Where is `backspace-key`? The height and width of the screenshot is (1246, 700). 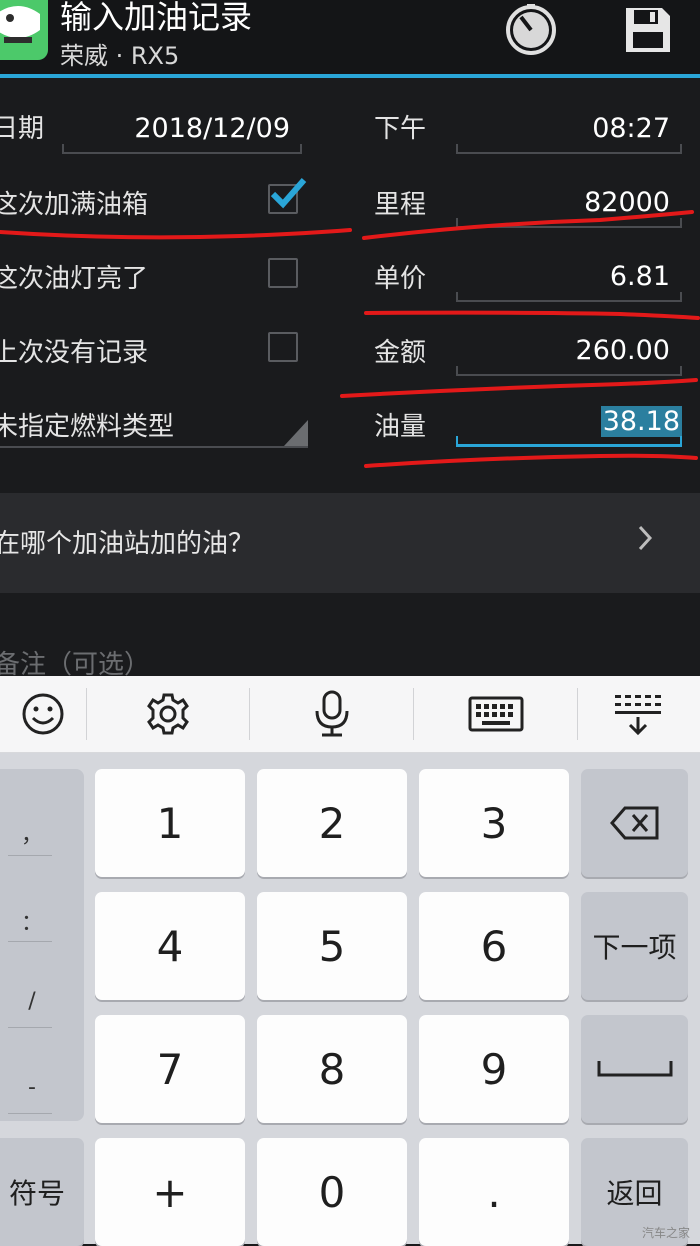 backspace-key is located at coordinates (634, 823).